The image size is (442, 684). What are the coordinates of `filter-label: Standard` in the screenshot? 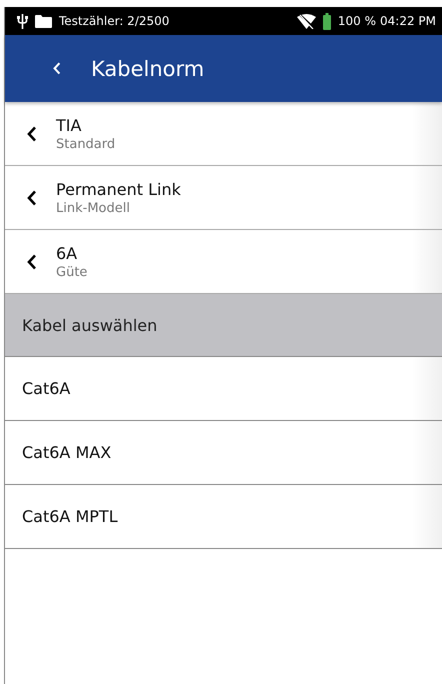 It's located at (86, 144).